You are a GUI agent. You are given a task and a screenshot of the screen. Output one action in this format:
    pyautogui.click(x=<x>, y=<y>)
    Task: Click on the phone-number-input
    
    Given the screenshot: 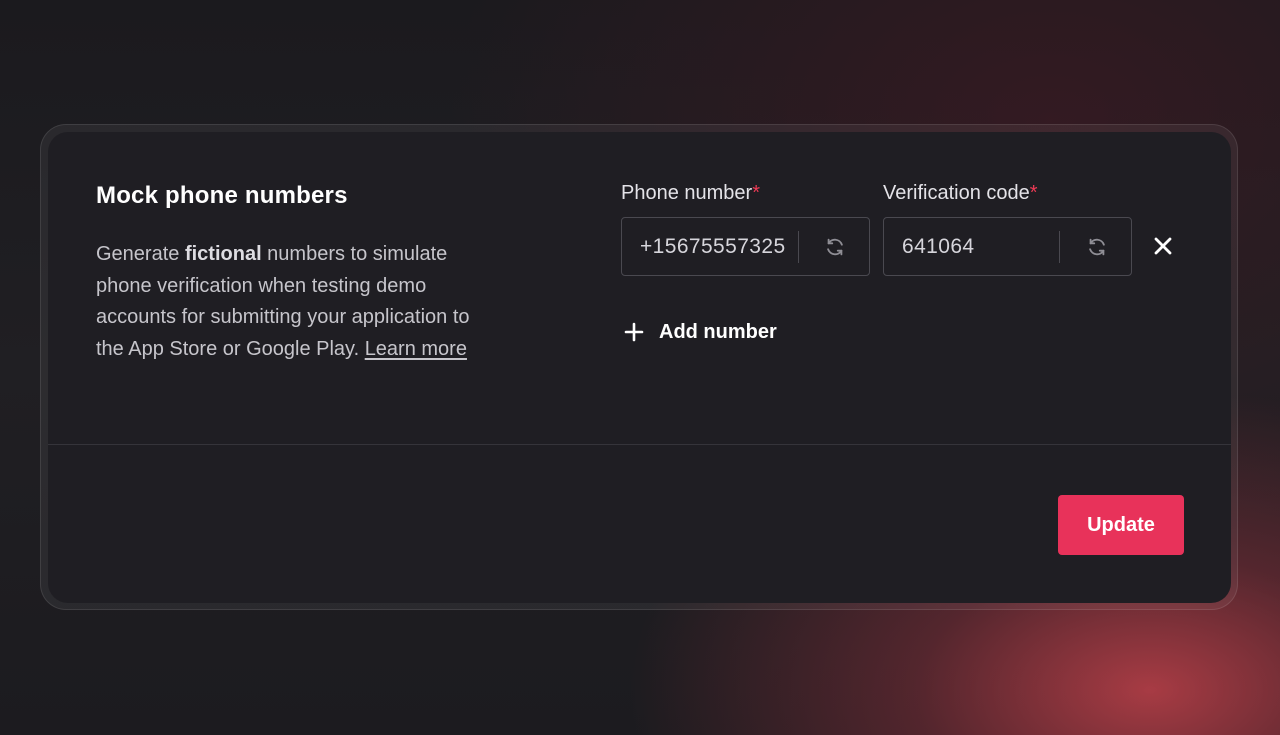 What is the action you would take?
    pyautogui.click(x=720, y=246)
    